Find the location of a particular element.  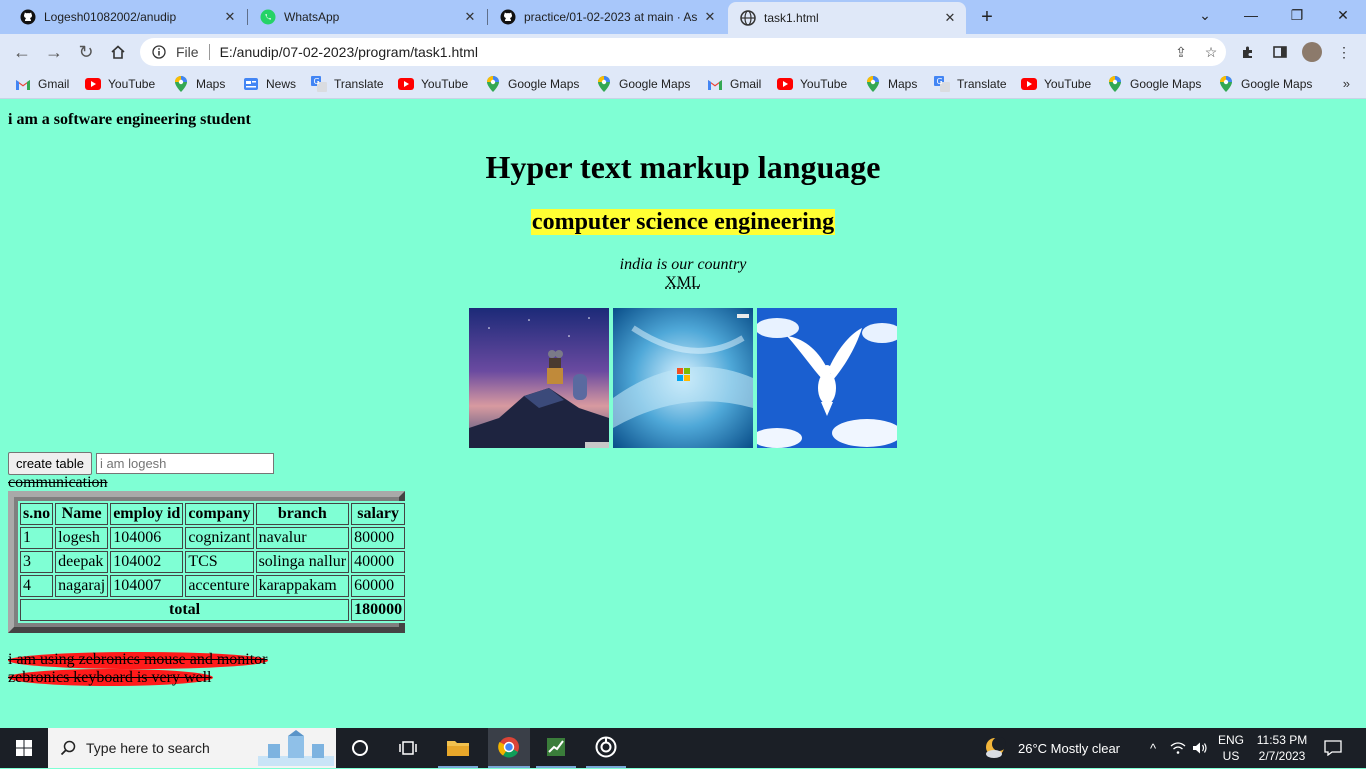

network-icon is located at coordinates (1178, 748).